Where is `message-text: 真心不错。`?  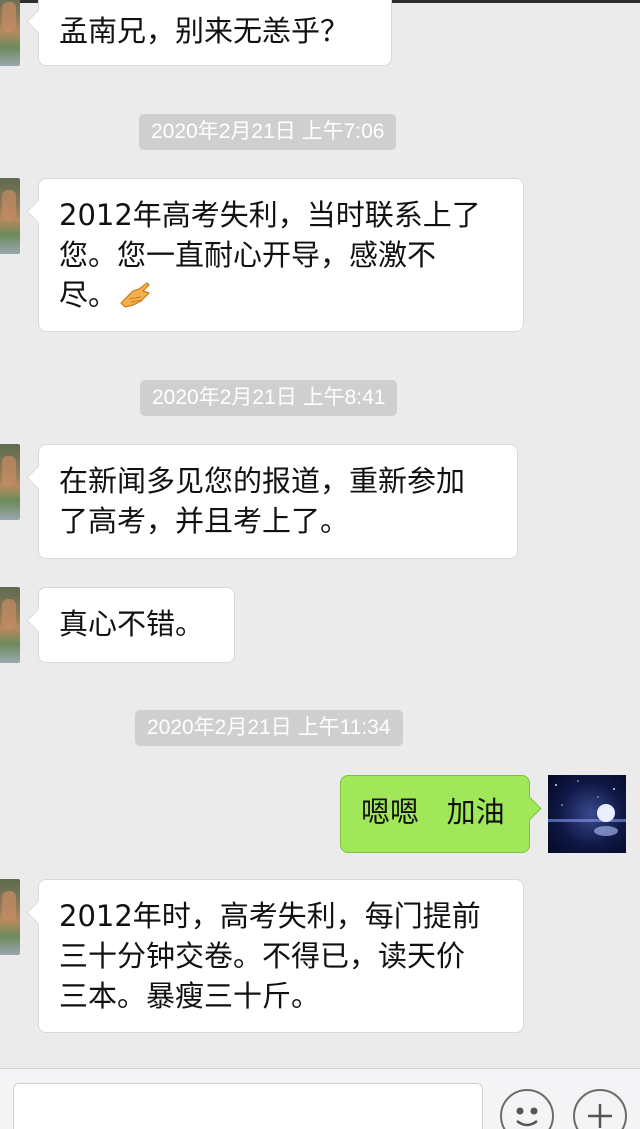 message-text: 真心不错。 is located at coordinates (132, 624).